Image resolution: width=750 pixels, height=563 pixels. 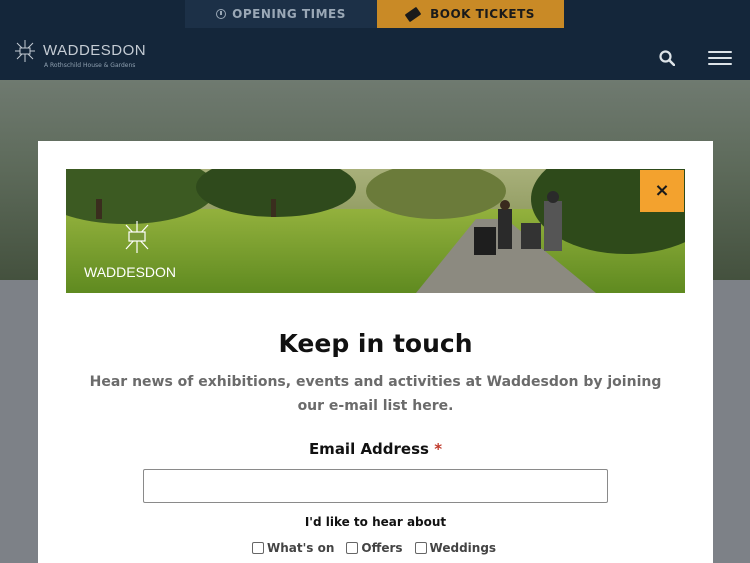 I want to click on weddings-checkbox, so click(x=420, y=548).